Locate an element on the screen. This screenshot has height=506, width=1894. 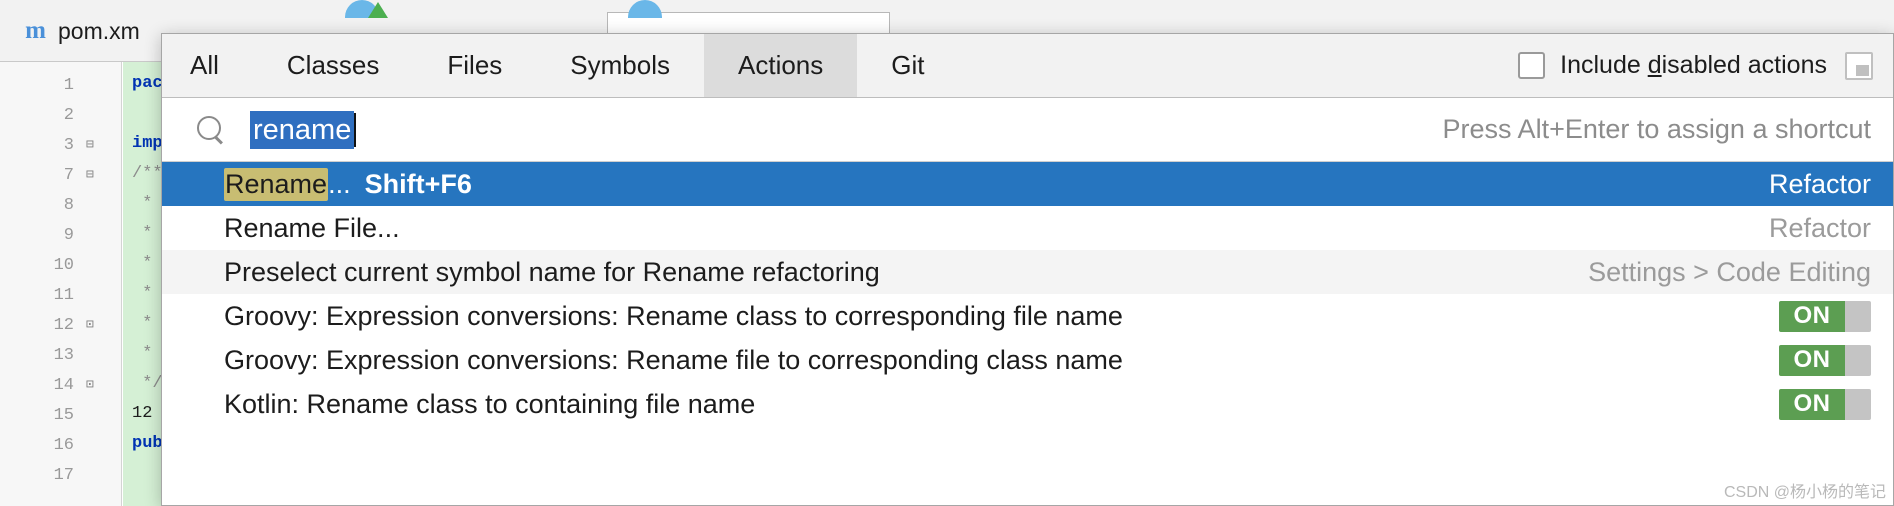
result-shortcut: Shift+F6 is located at coordinates (418, 183).